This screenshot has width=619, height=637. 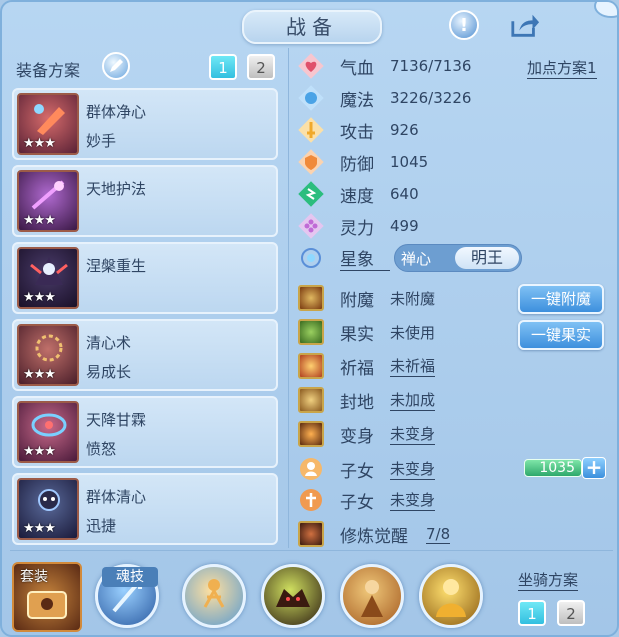 I want to click on constellation-icon, so click(x=311, y=258).